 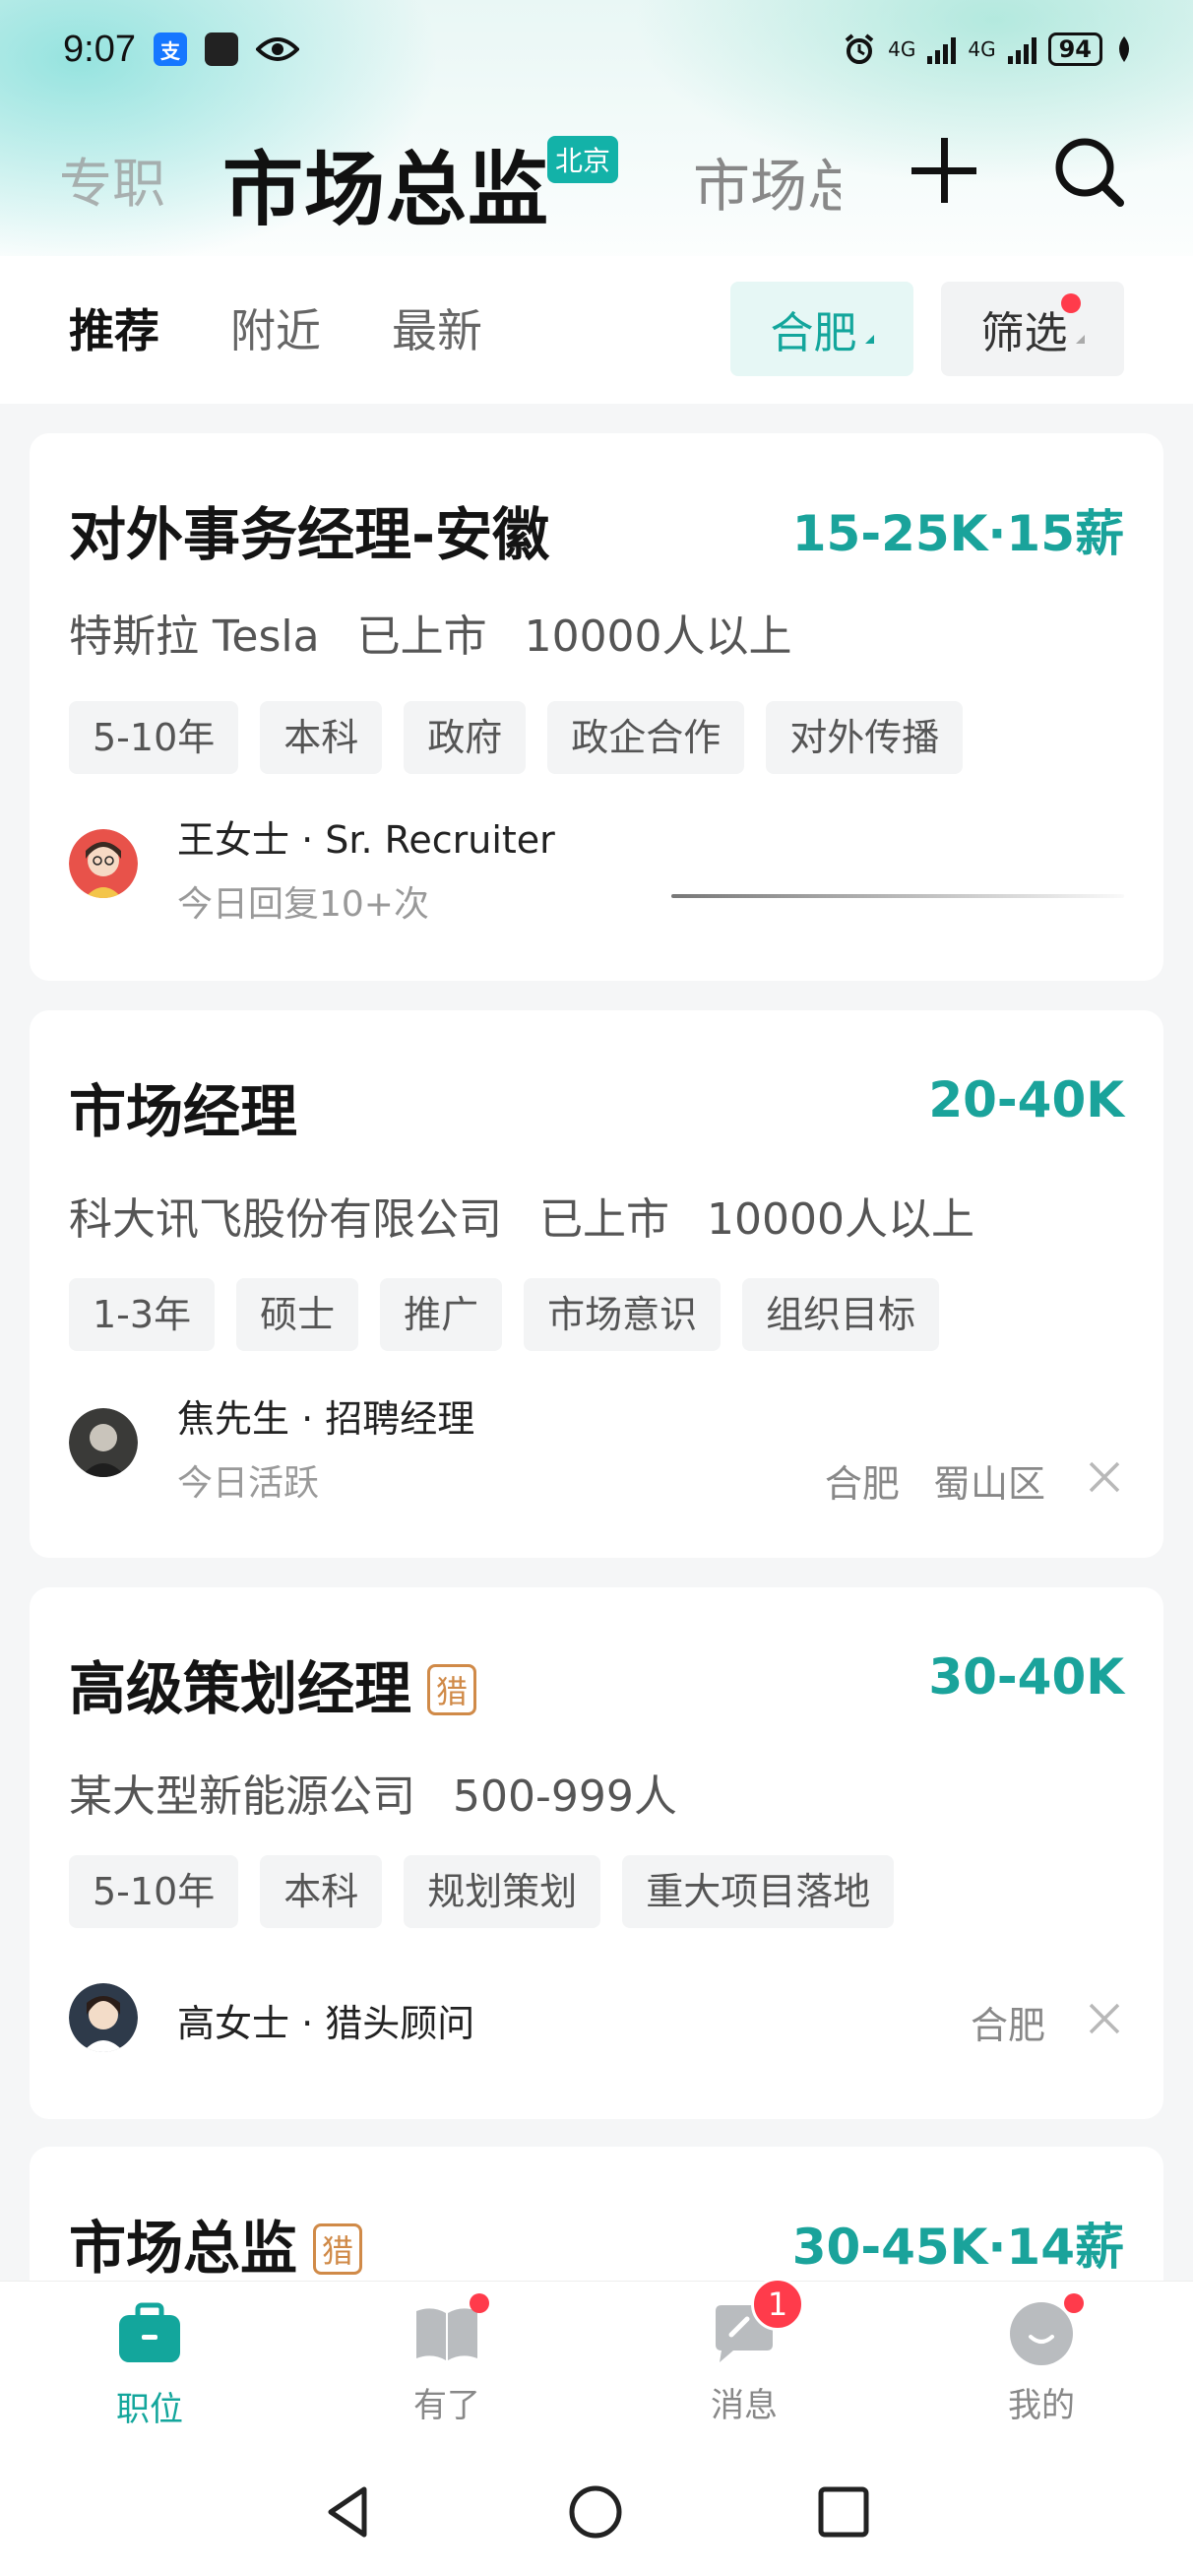 What do you see at coordinates (285, 1219) in the screenshot?
I see `company-name: 科大讯飞股份有限公司` at bounding box center [285, 1219].